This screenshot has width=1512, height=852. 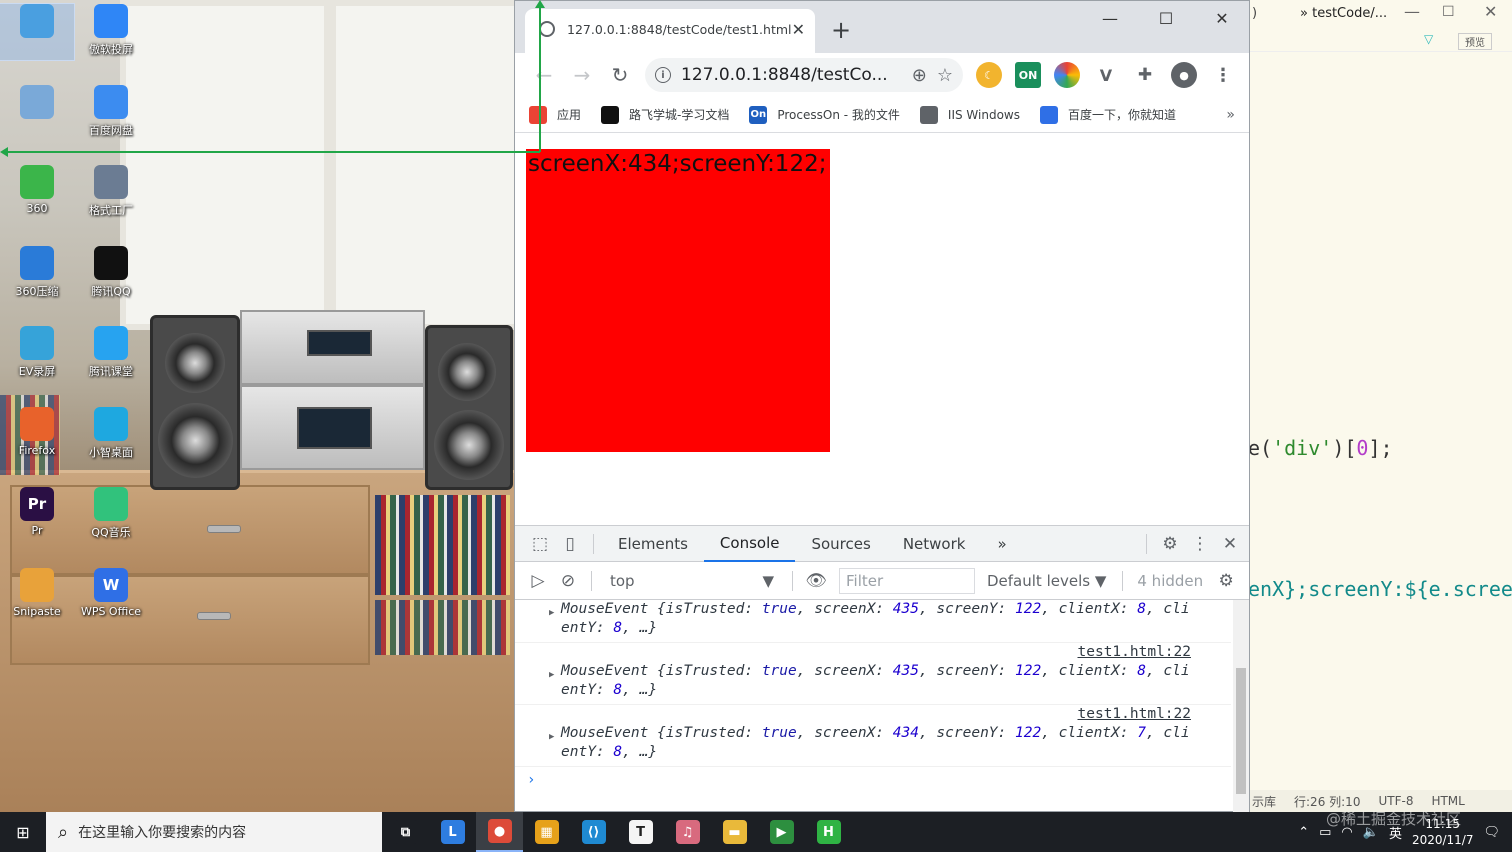 What do you see at coordinates (1320, 448) in the screenshot?
I see `editor-code-line: e('div')[0];` at bounding box center [1320, 448].